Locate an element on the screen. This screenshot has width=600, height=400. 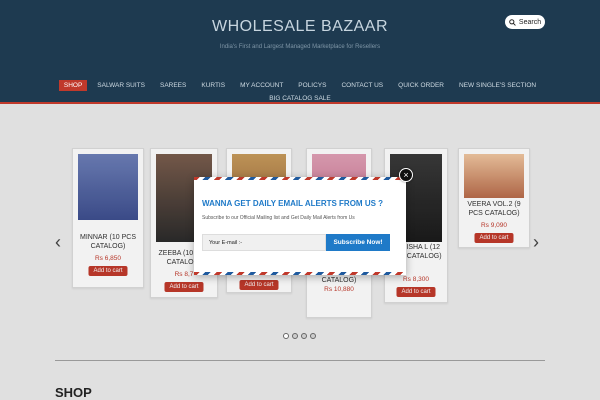
nav-item-big-catalog-sale: BIG CATALOG SALE is located at coordinates (300, 98).